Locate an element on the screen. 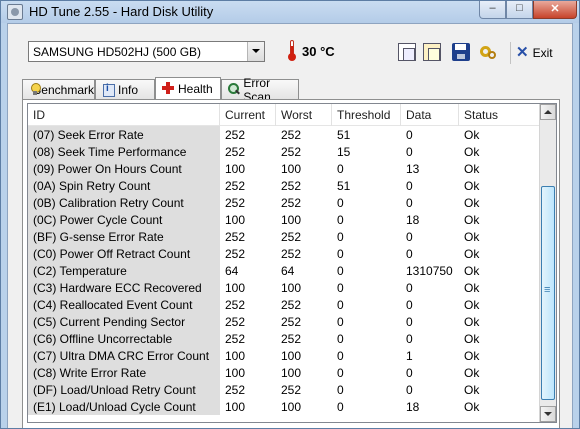 This screenshot has width=580, height=429. table-row: (C3) Hardware ECC Recovered 100 100 0 0 Ok is located at coordinates (284, 287).